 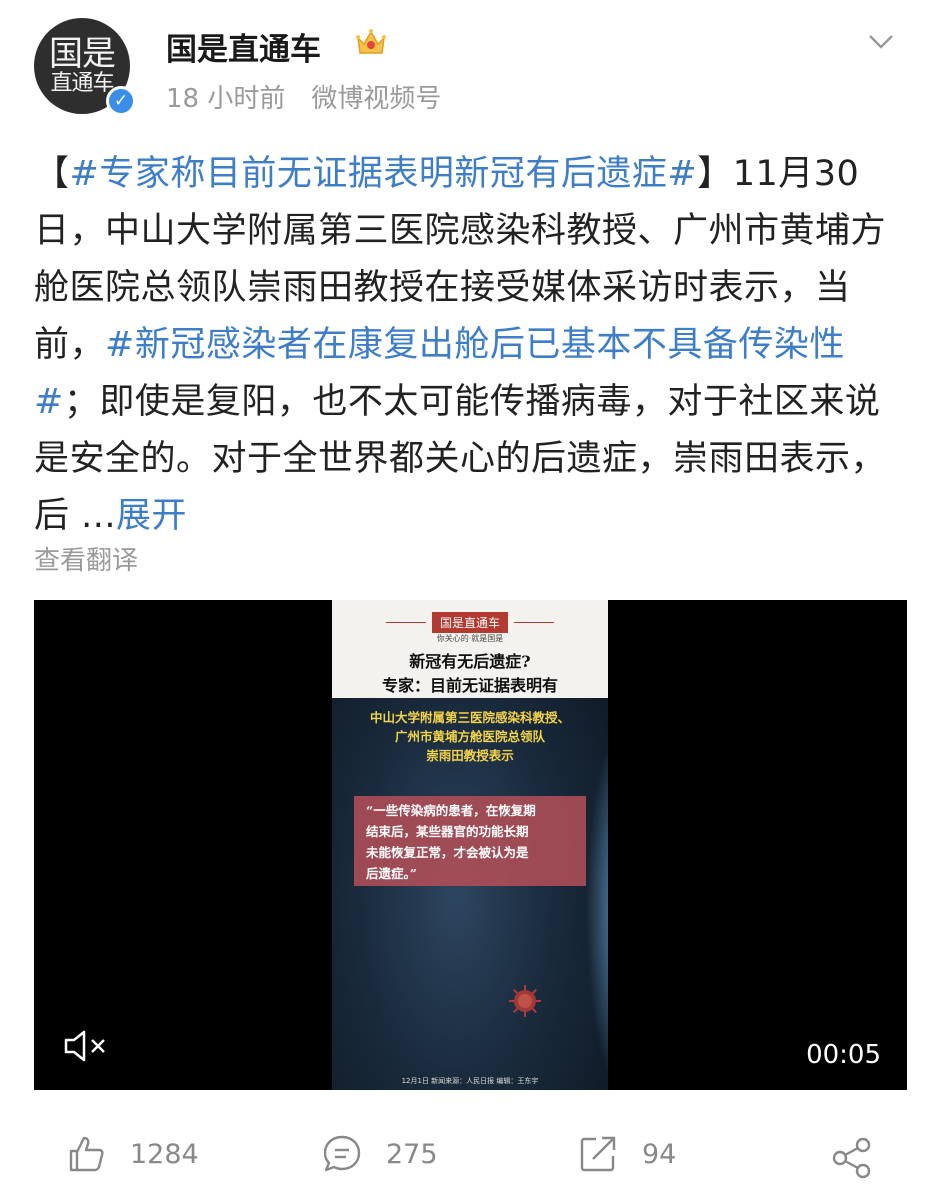 What do you see at coordinates (447, 831) in the screenshot?
I see `quote-line: 结束后，某些器官的功能长期` at bounding box center [447, 831].